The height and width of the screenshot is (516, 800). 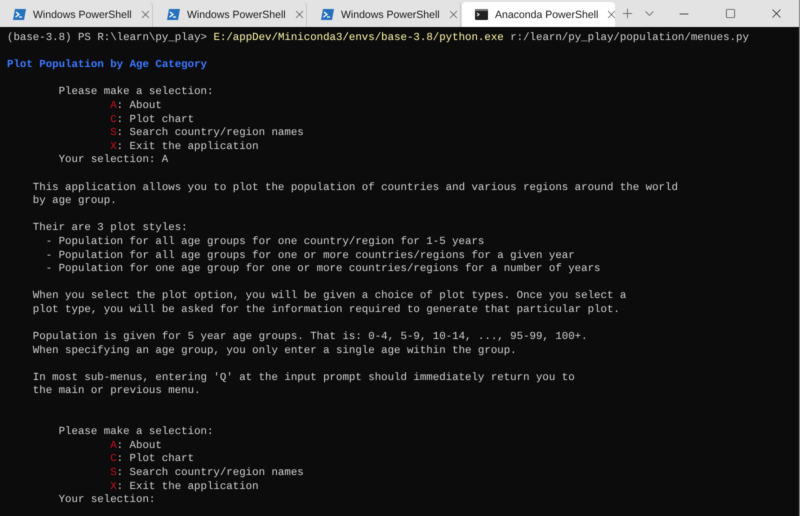 I want to click on command-line: (base-3.8) PS R:\learn\py_play> E:/appDev/Miniconda3/envs/base-3.8/python.exe r:/learn/py_play/population/menues.py, so click(x=378, y=39).